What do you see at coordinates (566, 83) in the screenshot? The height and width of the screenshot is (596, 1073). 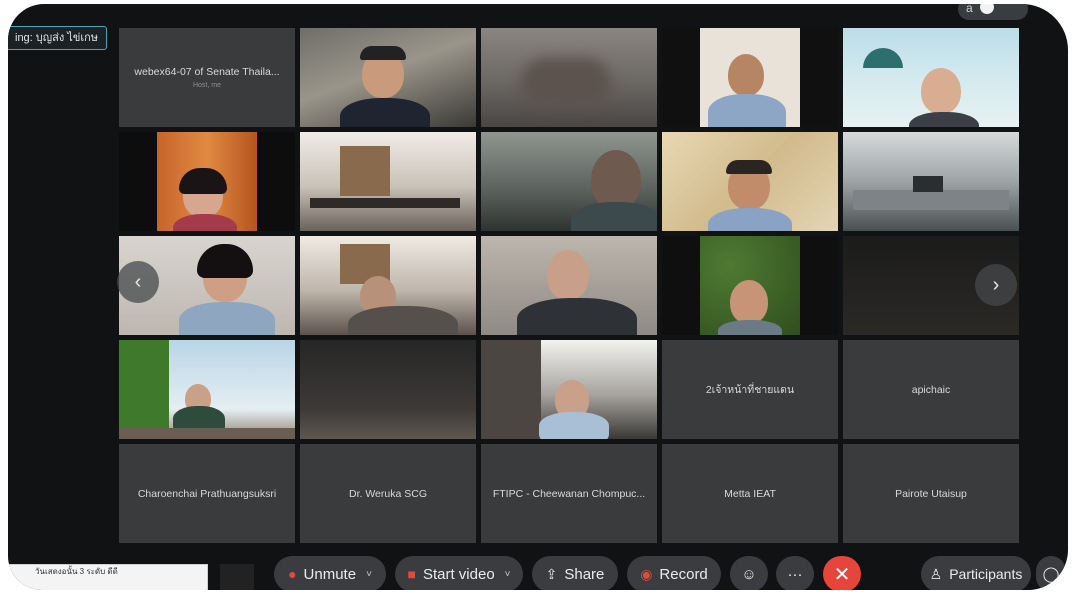 I see `blurred-background` at bounding box center [566, 83].